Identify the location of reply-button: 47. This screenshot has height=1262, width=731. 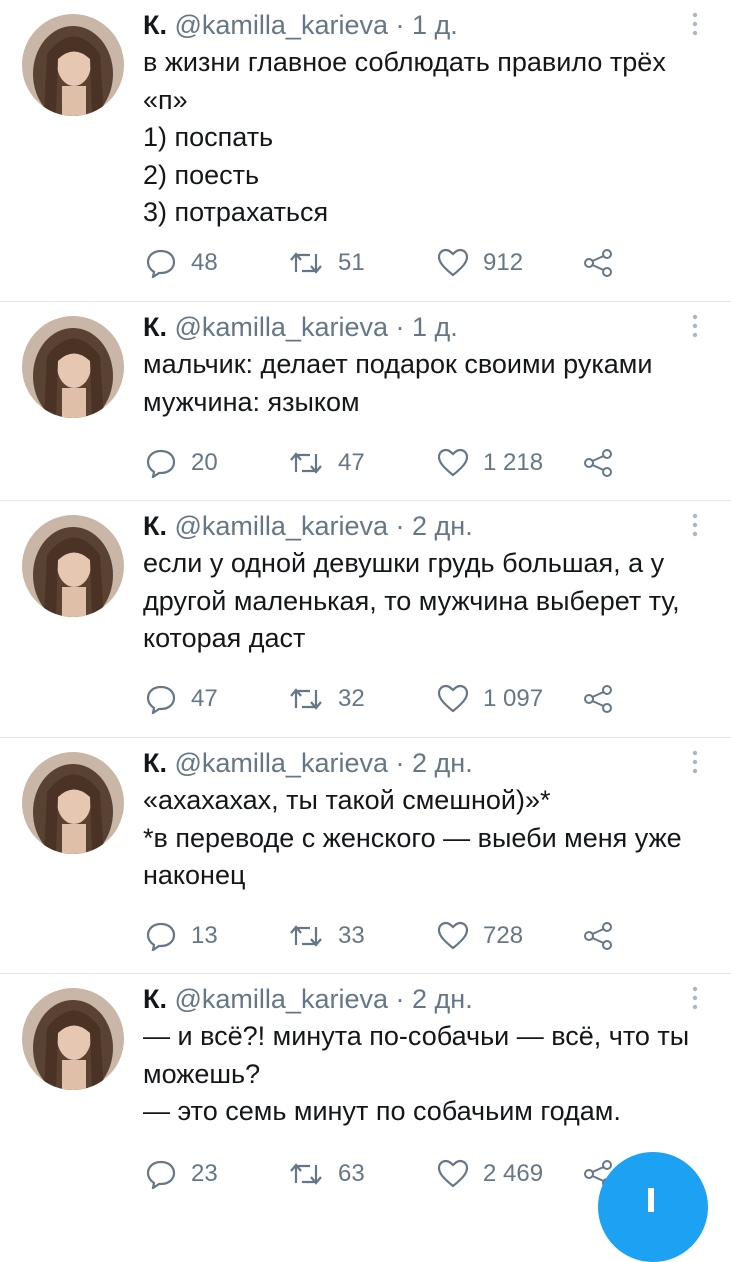
(181, 699).